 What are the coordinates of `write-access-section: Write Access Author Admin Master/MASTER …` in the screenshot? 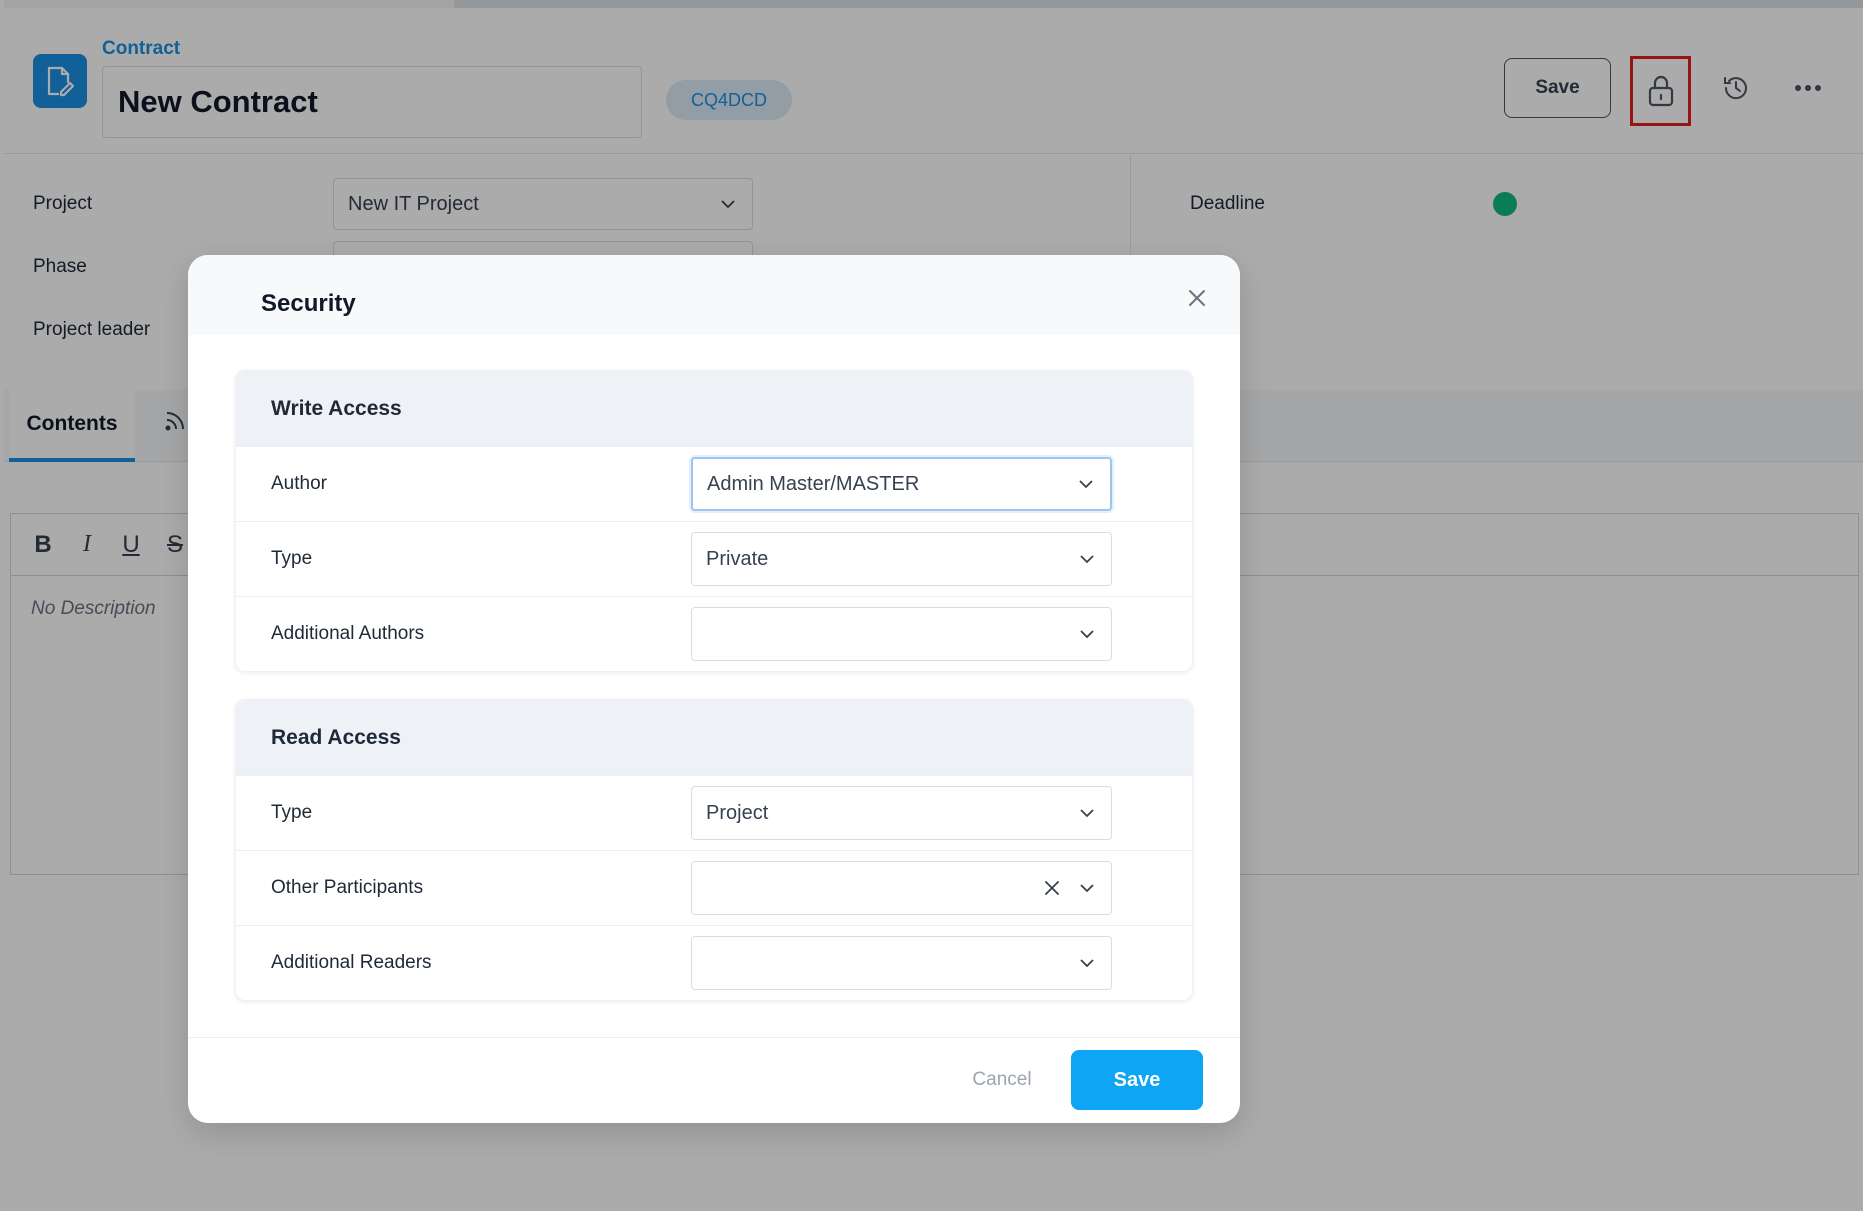 It's located at (714, 521).